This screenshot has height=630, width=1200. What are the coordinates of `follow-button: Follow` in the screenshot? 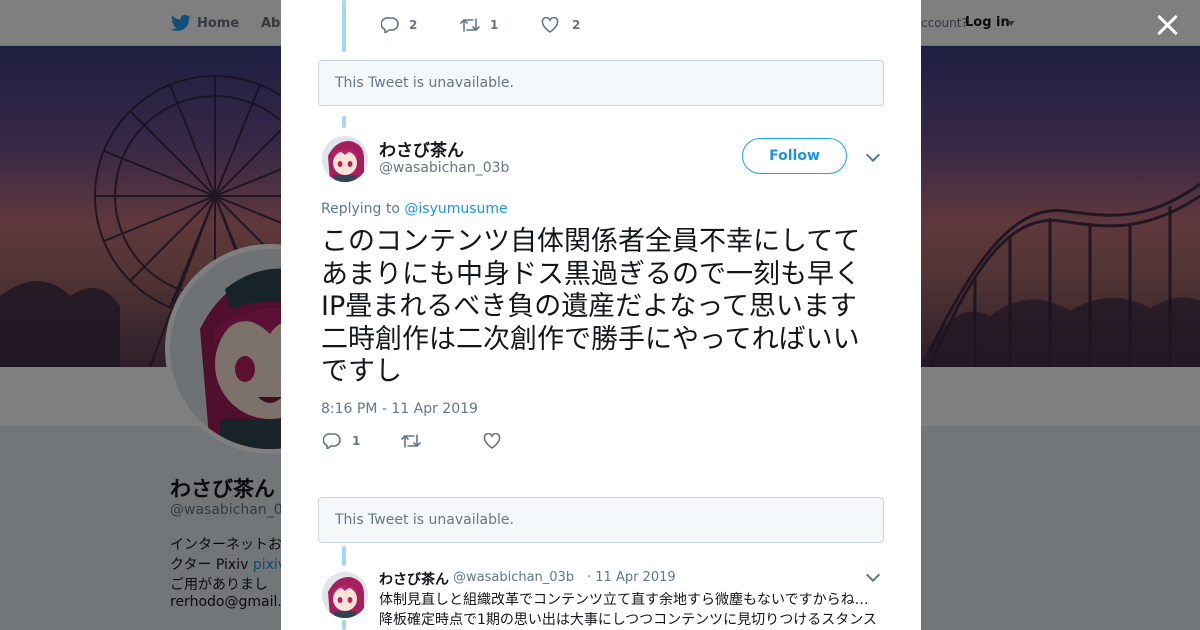 It's located at (794, 156).